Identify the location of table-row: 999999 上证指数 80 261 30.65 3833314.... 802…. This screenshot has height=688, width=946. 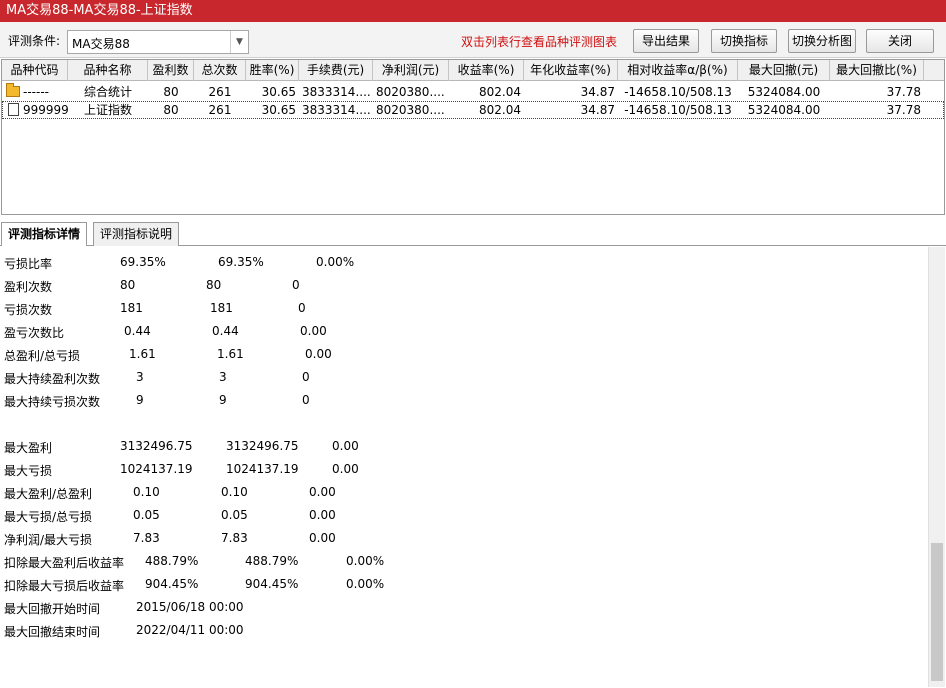
(473, 110).